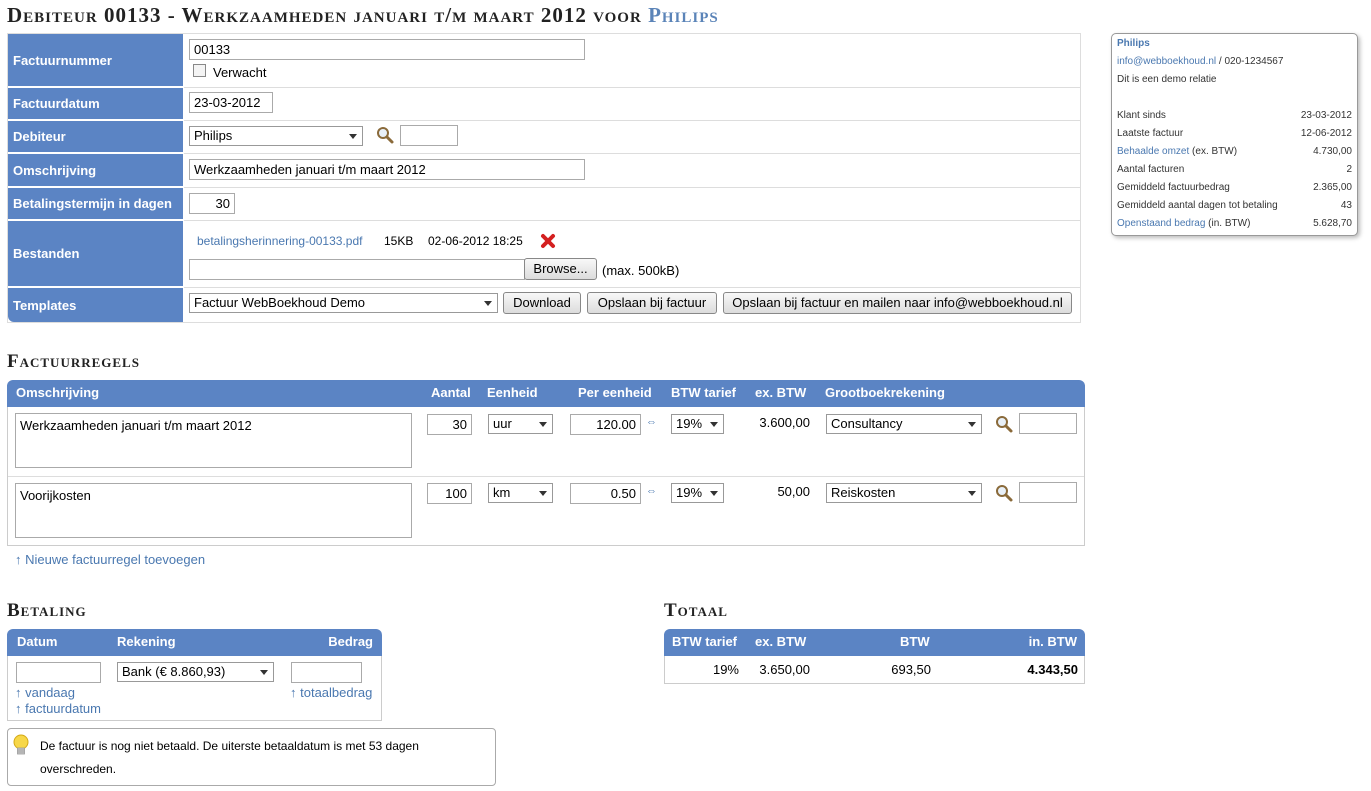 This screenshot has height=791, width=1371. What do you see at coordinates (213, 440) in the screenshot?
I see `line-description-input: Werkzaamheden januari t/m maart 2012` at bounding box center [213, 440].